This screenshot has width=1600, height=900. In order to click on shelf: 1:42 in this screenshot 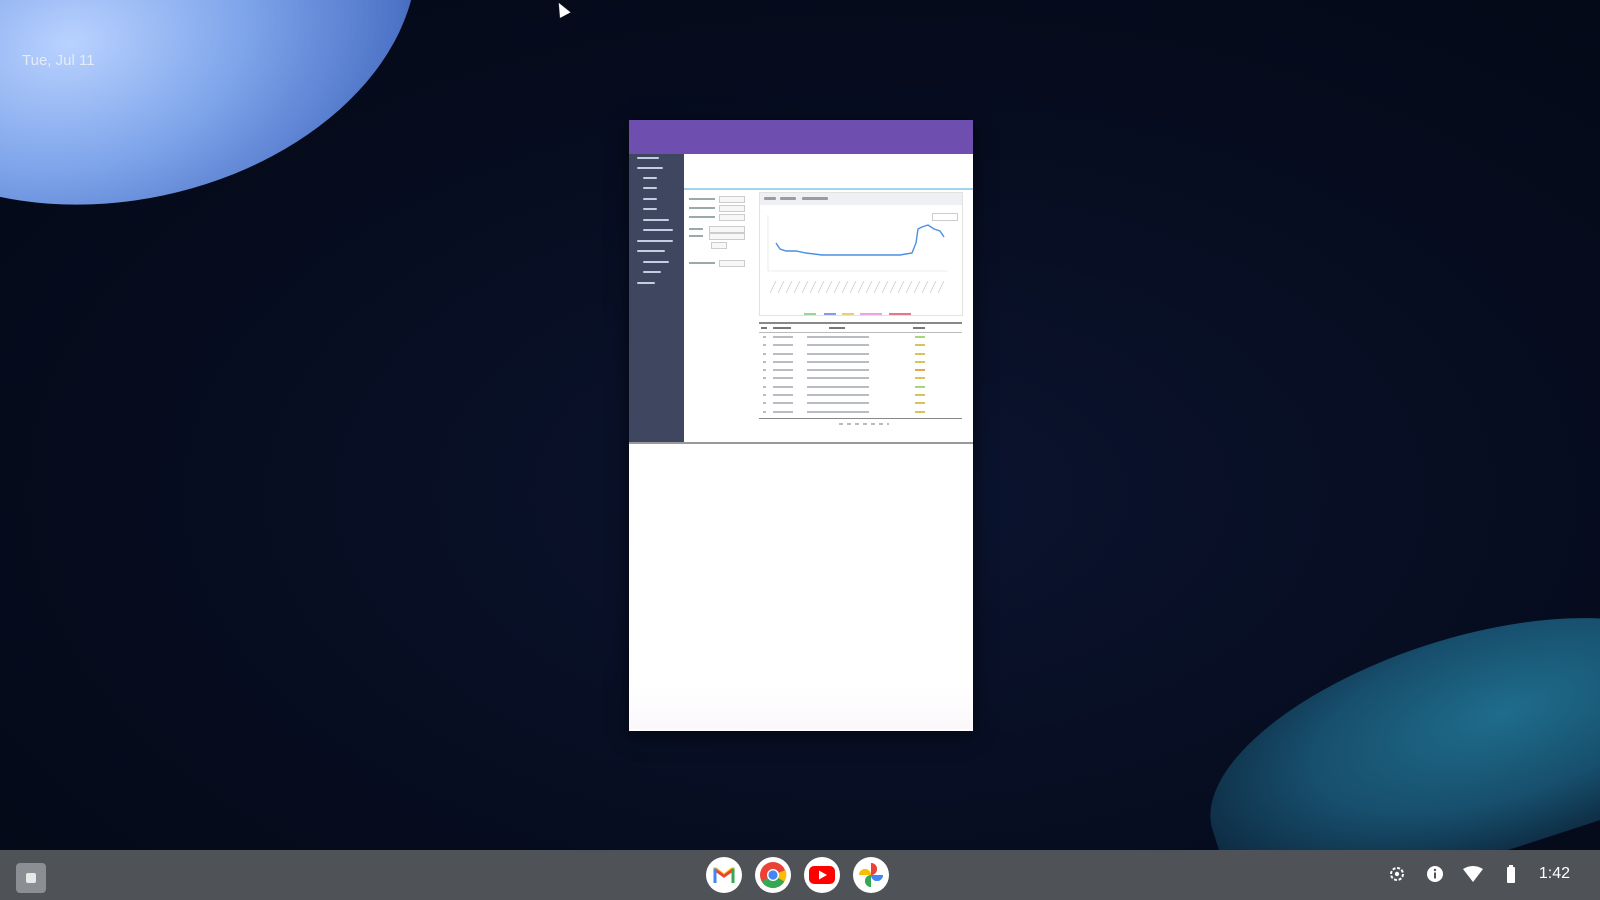, I will do `click(800, 875)`.